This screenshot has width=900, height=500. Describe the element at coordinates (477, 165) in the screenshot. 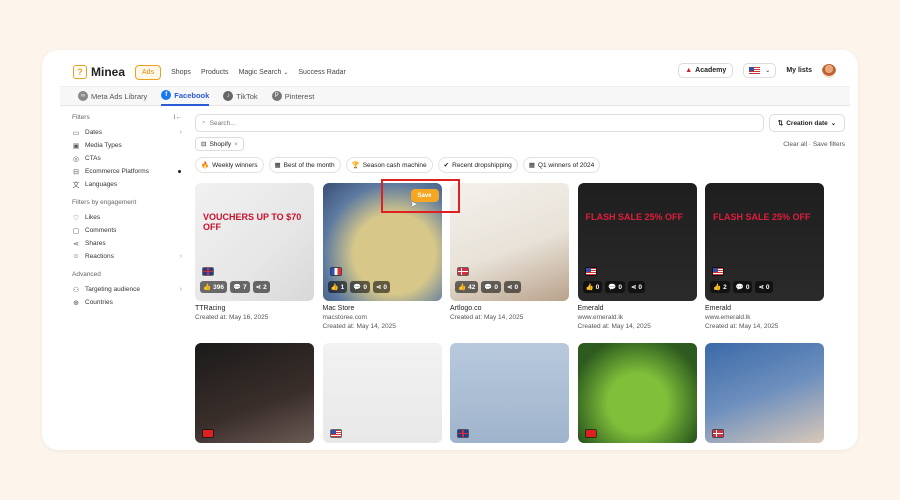

I see `tag-recent-dropshipping: ✔ Recent dropshipping` at that location.